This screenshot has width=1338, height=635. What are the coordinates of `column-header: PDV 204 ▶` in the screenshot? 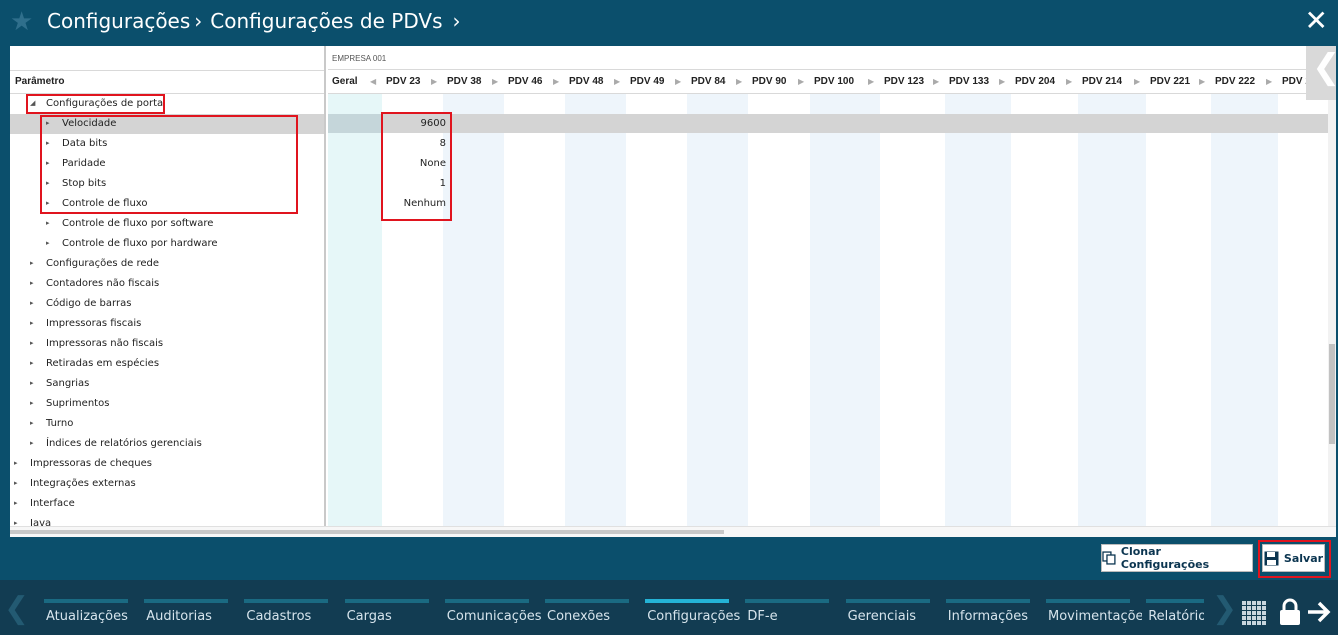 It's located at (1044, 82).